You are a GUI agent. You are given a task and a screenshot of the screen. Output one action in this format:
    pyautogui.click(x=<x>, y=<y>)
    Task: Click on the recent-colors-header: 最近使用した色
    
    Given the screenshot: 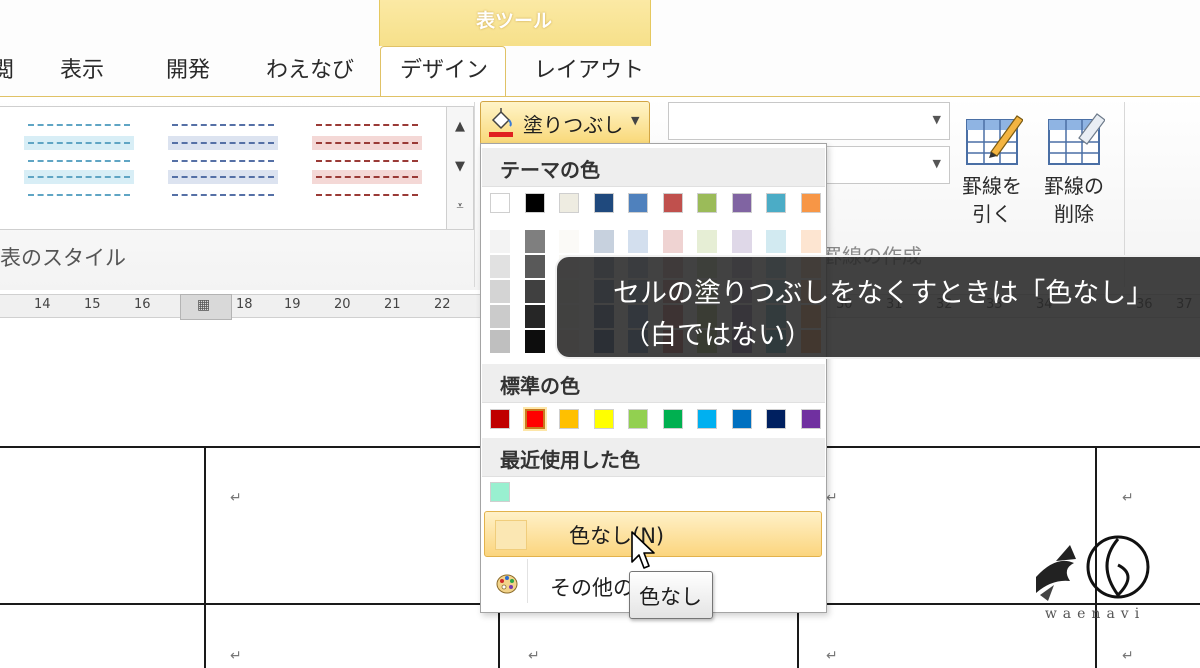 What is the action you would take?
    pyautogui.click(x=653, y=457)
    